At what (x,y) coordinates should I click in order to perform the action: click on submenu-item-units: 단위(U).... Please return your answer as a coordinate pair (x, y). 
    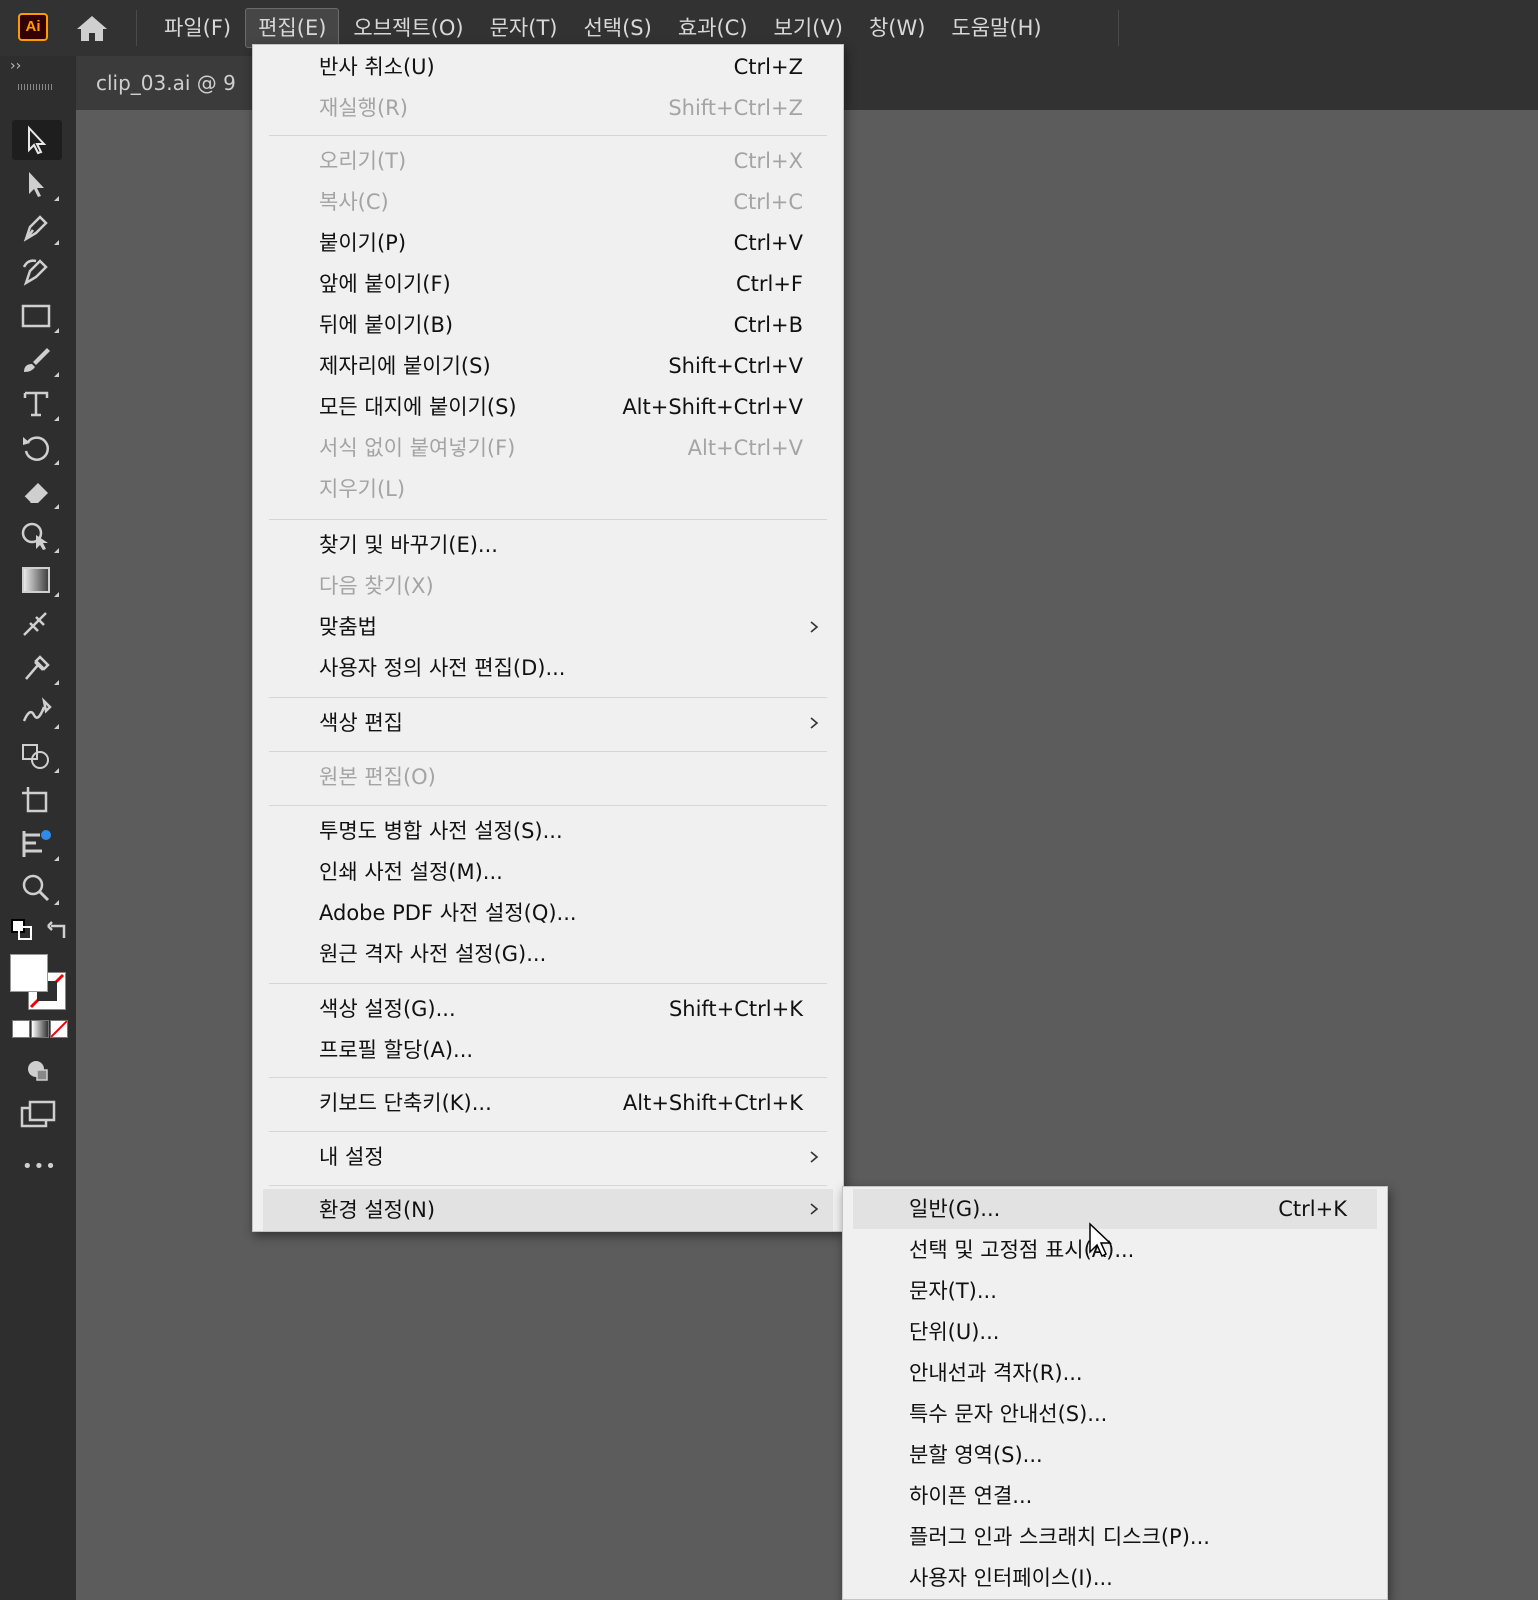
    Looking at the image, I should click on (1115, 1332).